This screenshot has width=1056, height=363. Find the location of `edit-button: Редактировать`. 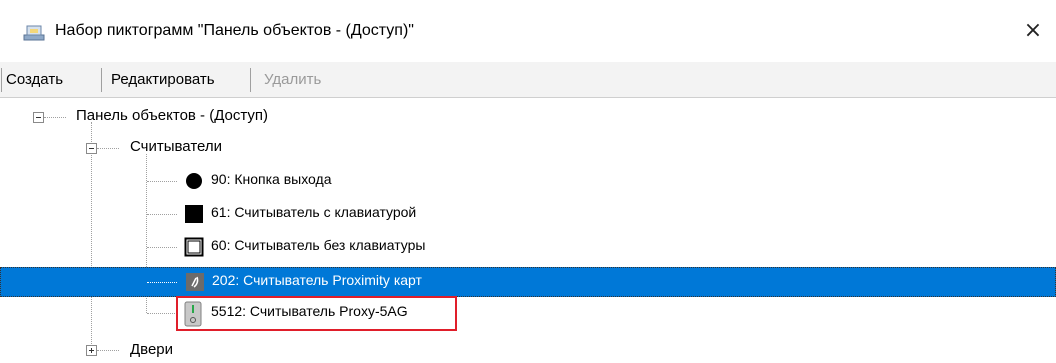

edit-button: Редактировать is located at coordinates (163, 79).